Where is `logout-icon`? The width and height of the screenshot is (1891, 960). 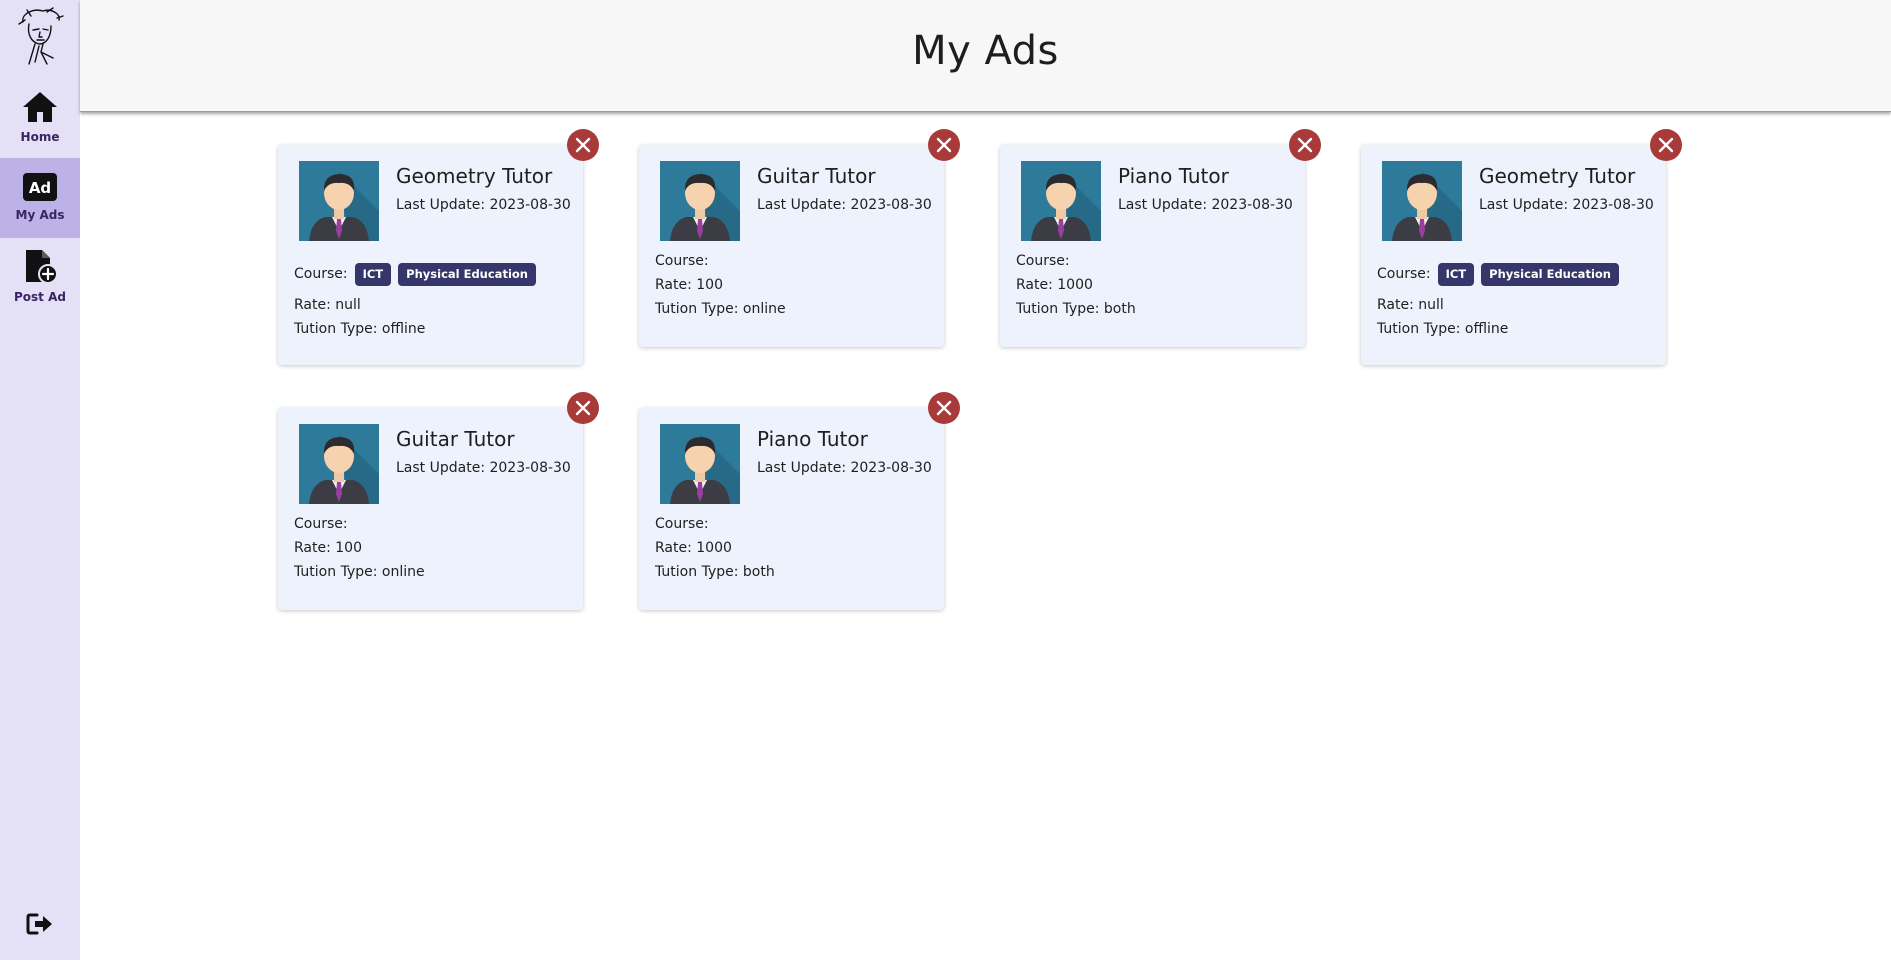
logout-icon is located at coordinates (40, 924).